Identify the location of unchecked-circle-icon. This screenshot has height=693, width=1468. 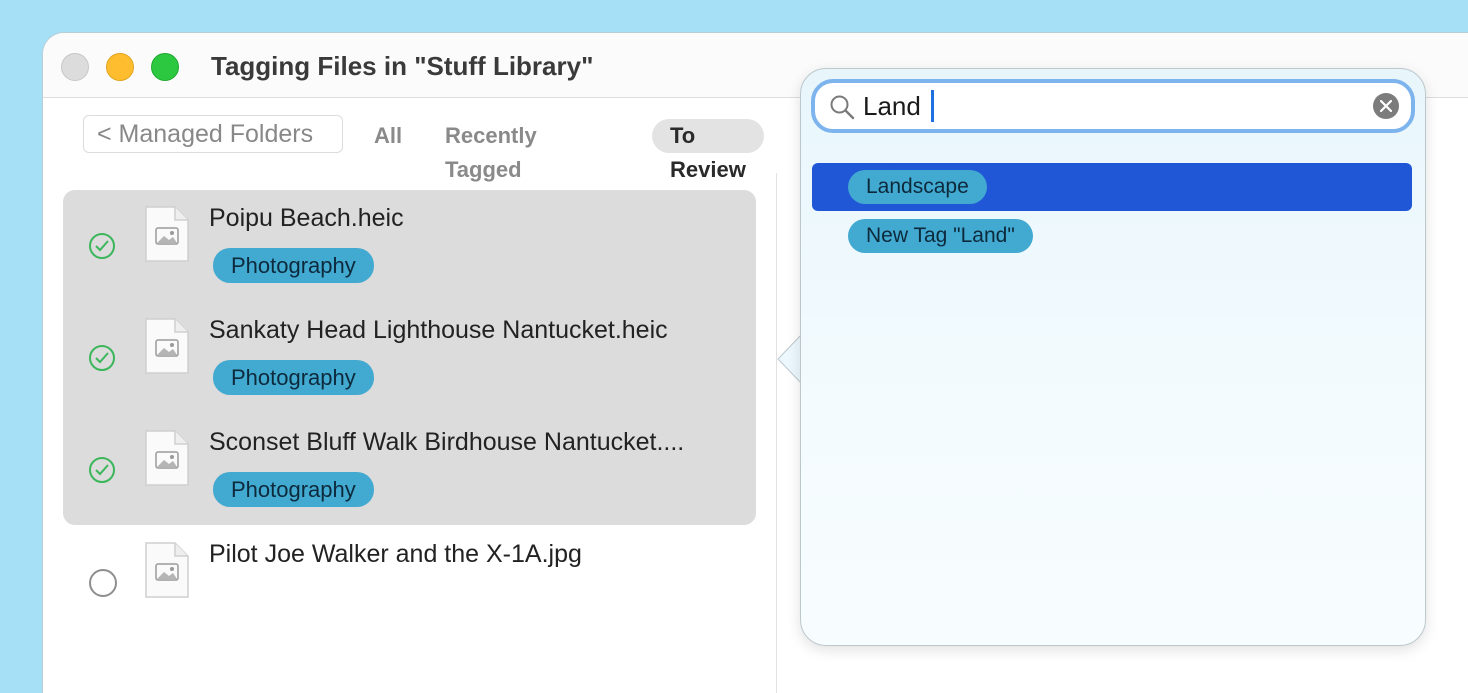
(103, 583).